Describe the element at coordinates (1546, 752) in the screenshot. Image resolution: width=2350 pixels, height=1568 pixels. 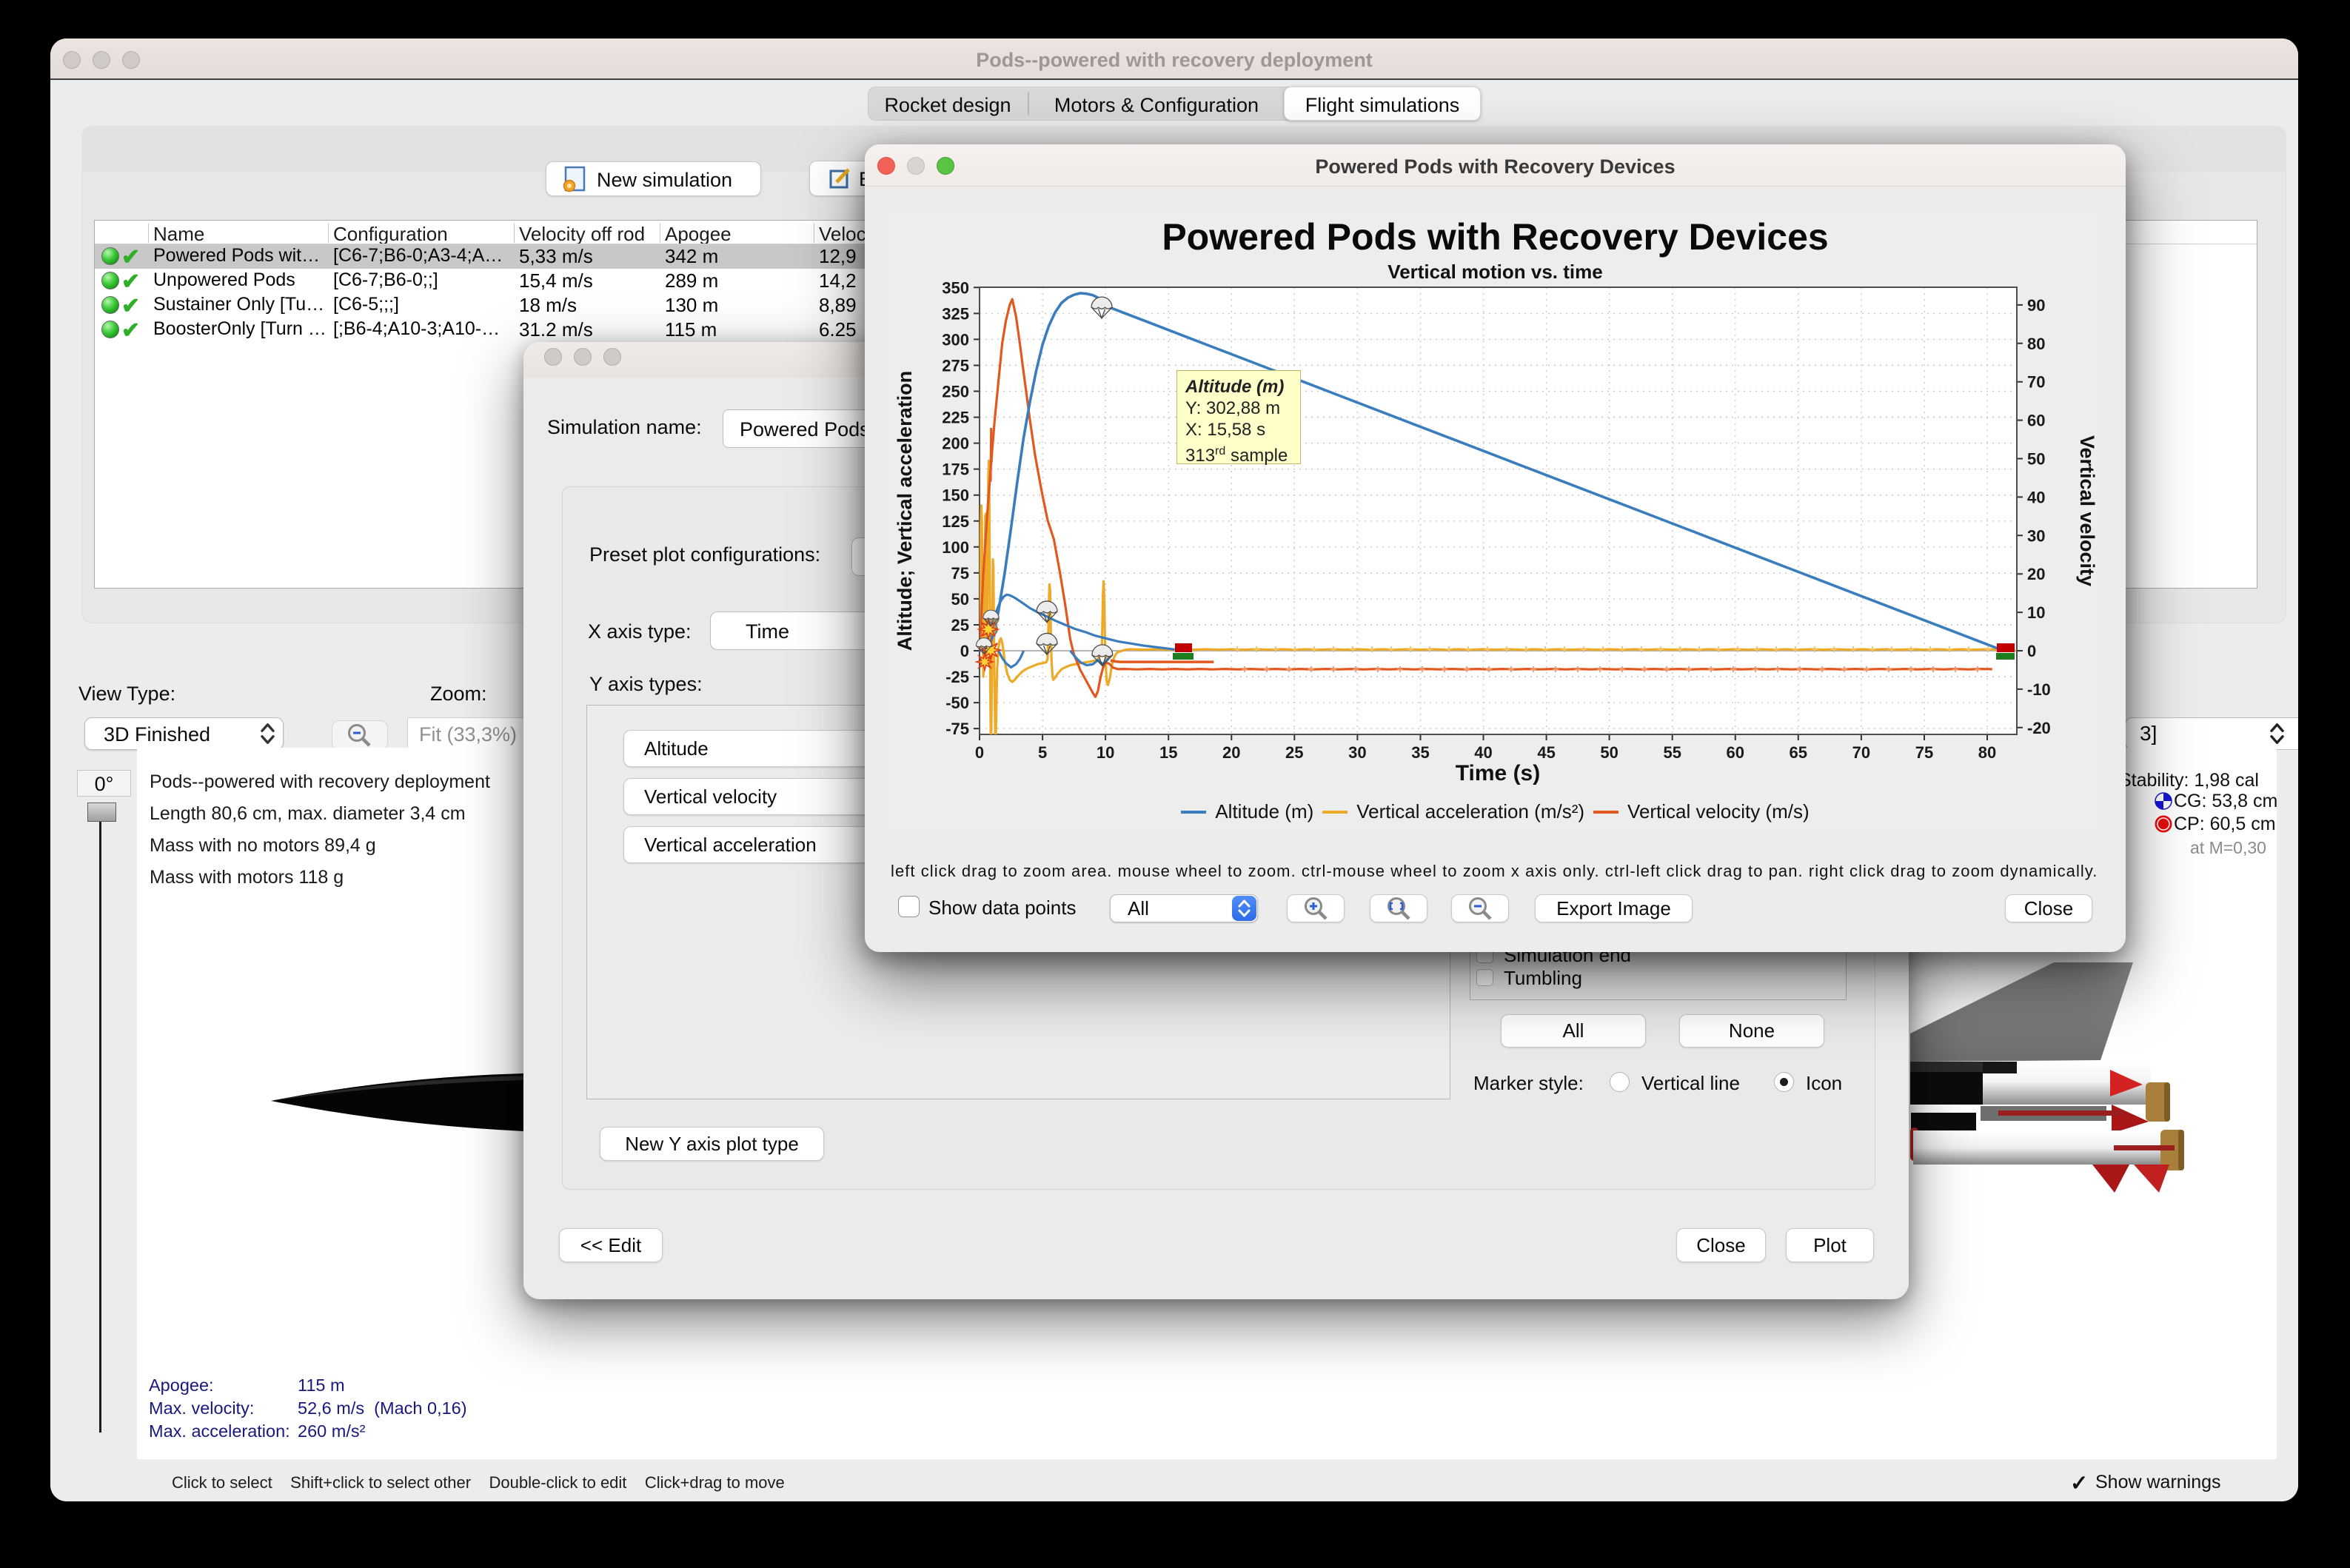
I see `svg-text: 45` at that location.